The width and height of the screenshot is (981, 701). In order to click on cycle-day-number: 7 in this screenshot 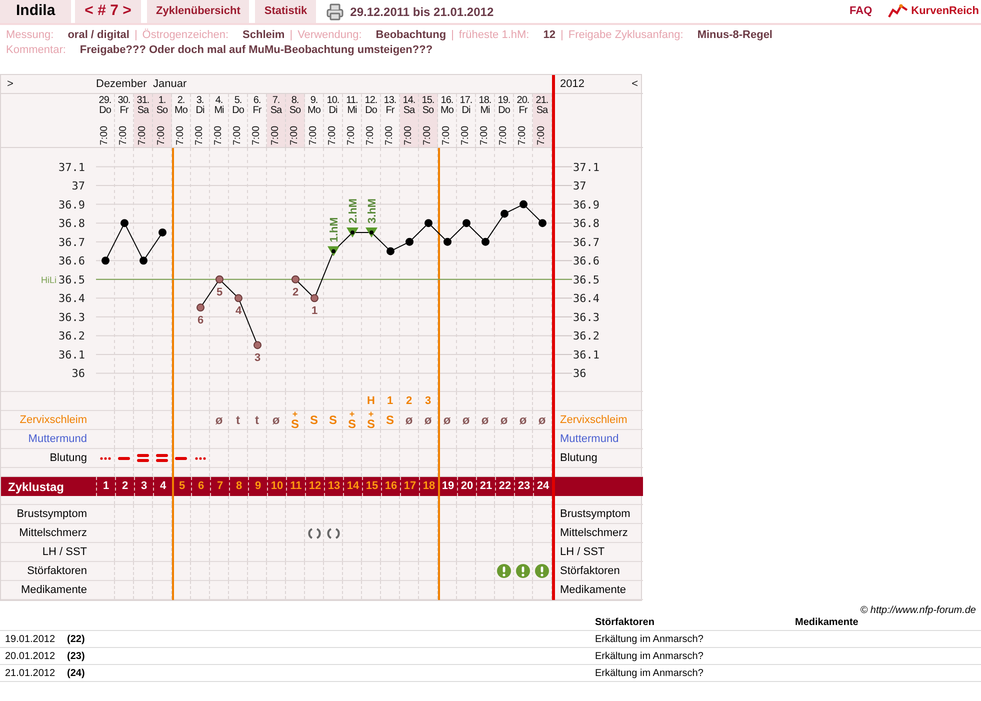, I will do `click(220, 486)`.